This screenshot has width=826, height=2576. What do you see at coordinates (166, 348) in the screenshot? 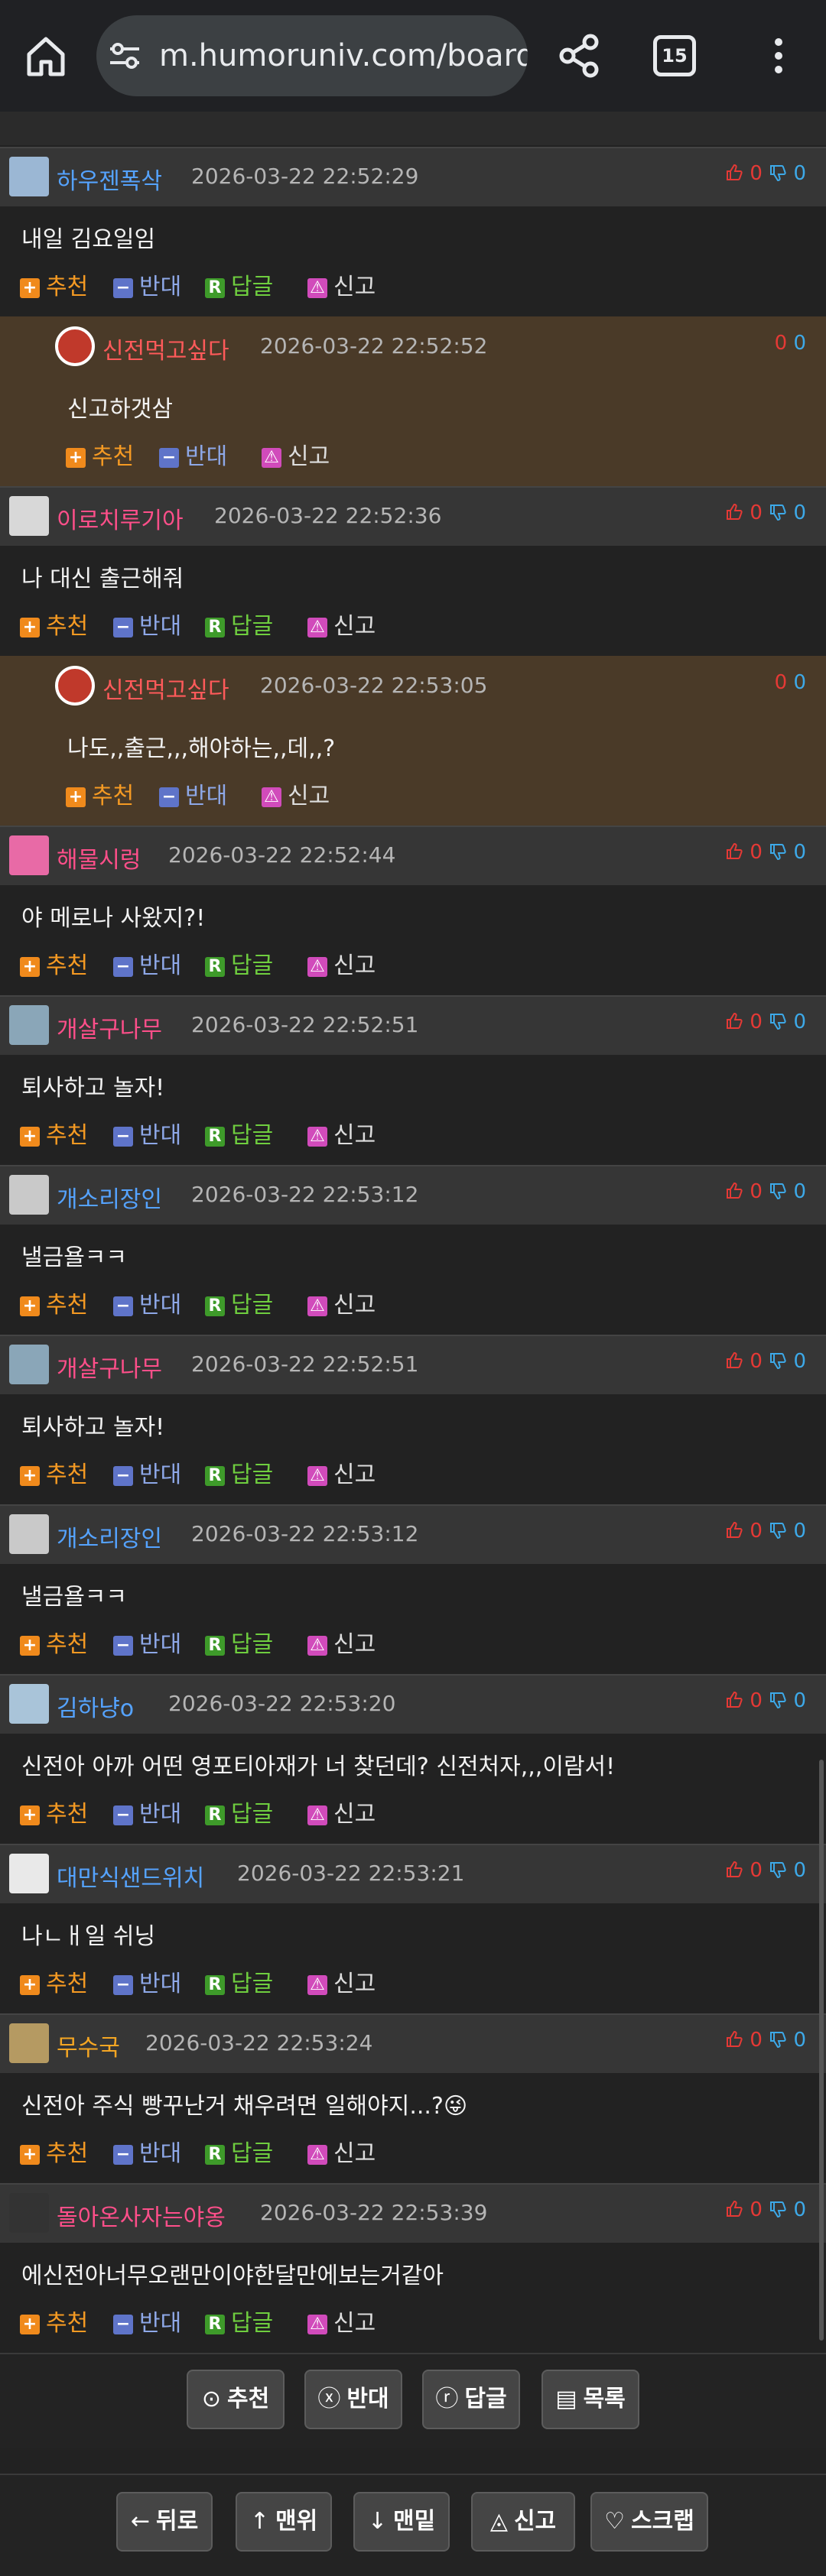
I see `comment-author: 신전먹고싶다` at bounding box center [166, 348].